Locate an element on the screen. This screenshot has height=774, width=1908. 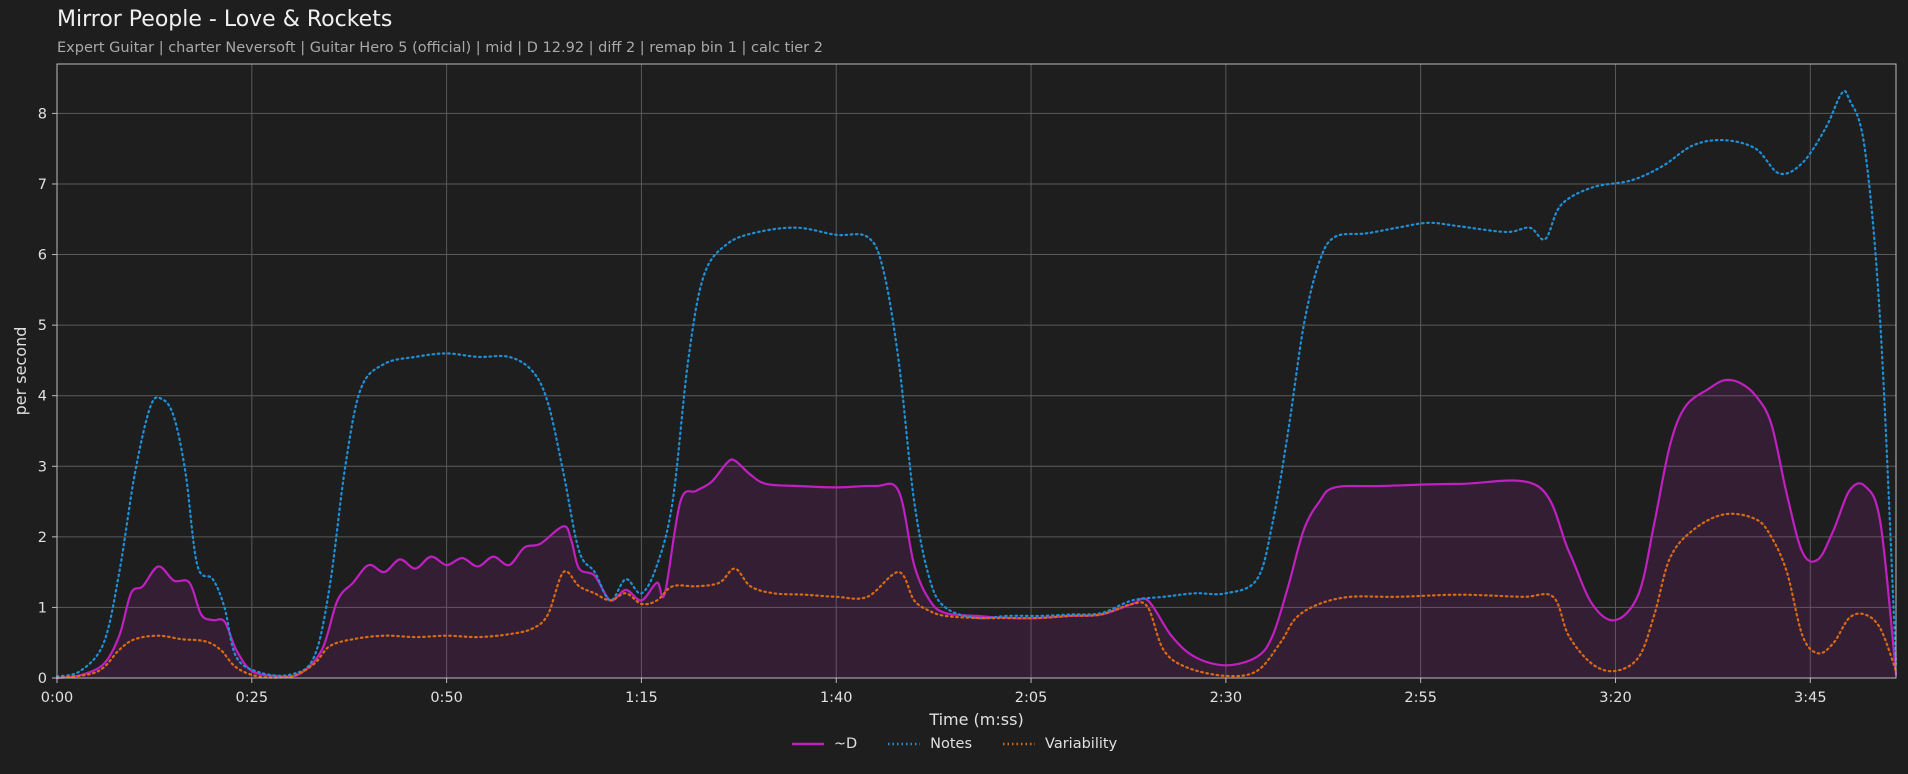
y-tick-label: 1 is located at coordinates (42, 608).